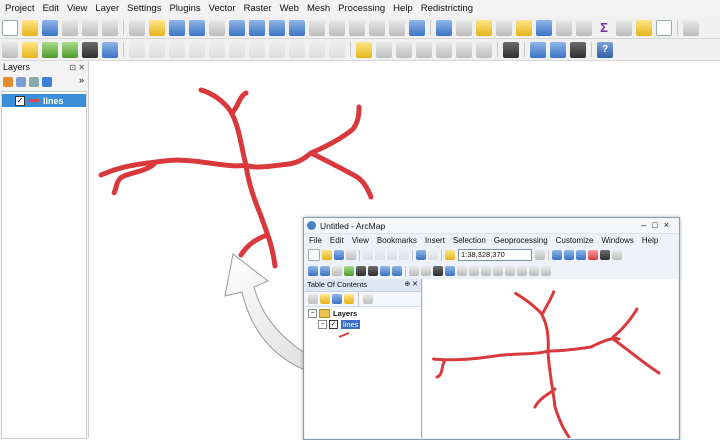  I want to click on arc-line-south-branch, so click(558, 393).